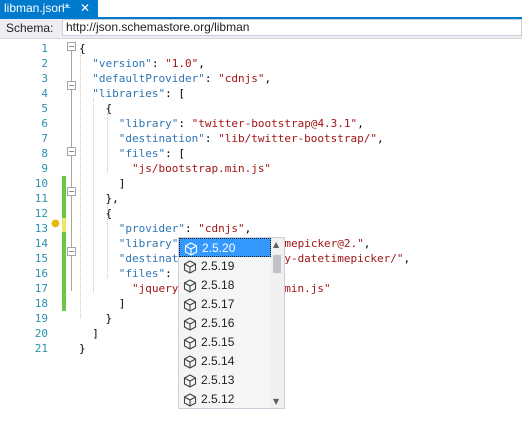 The height and width of the screenshot is (432, 522). Describe the element at coordinates (292, 27) in the screenshot. I see `schema-url-field: http://json.schemastore.org/libman` at that location.